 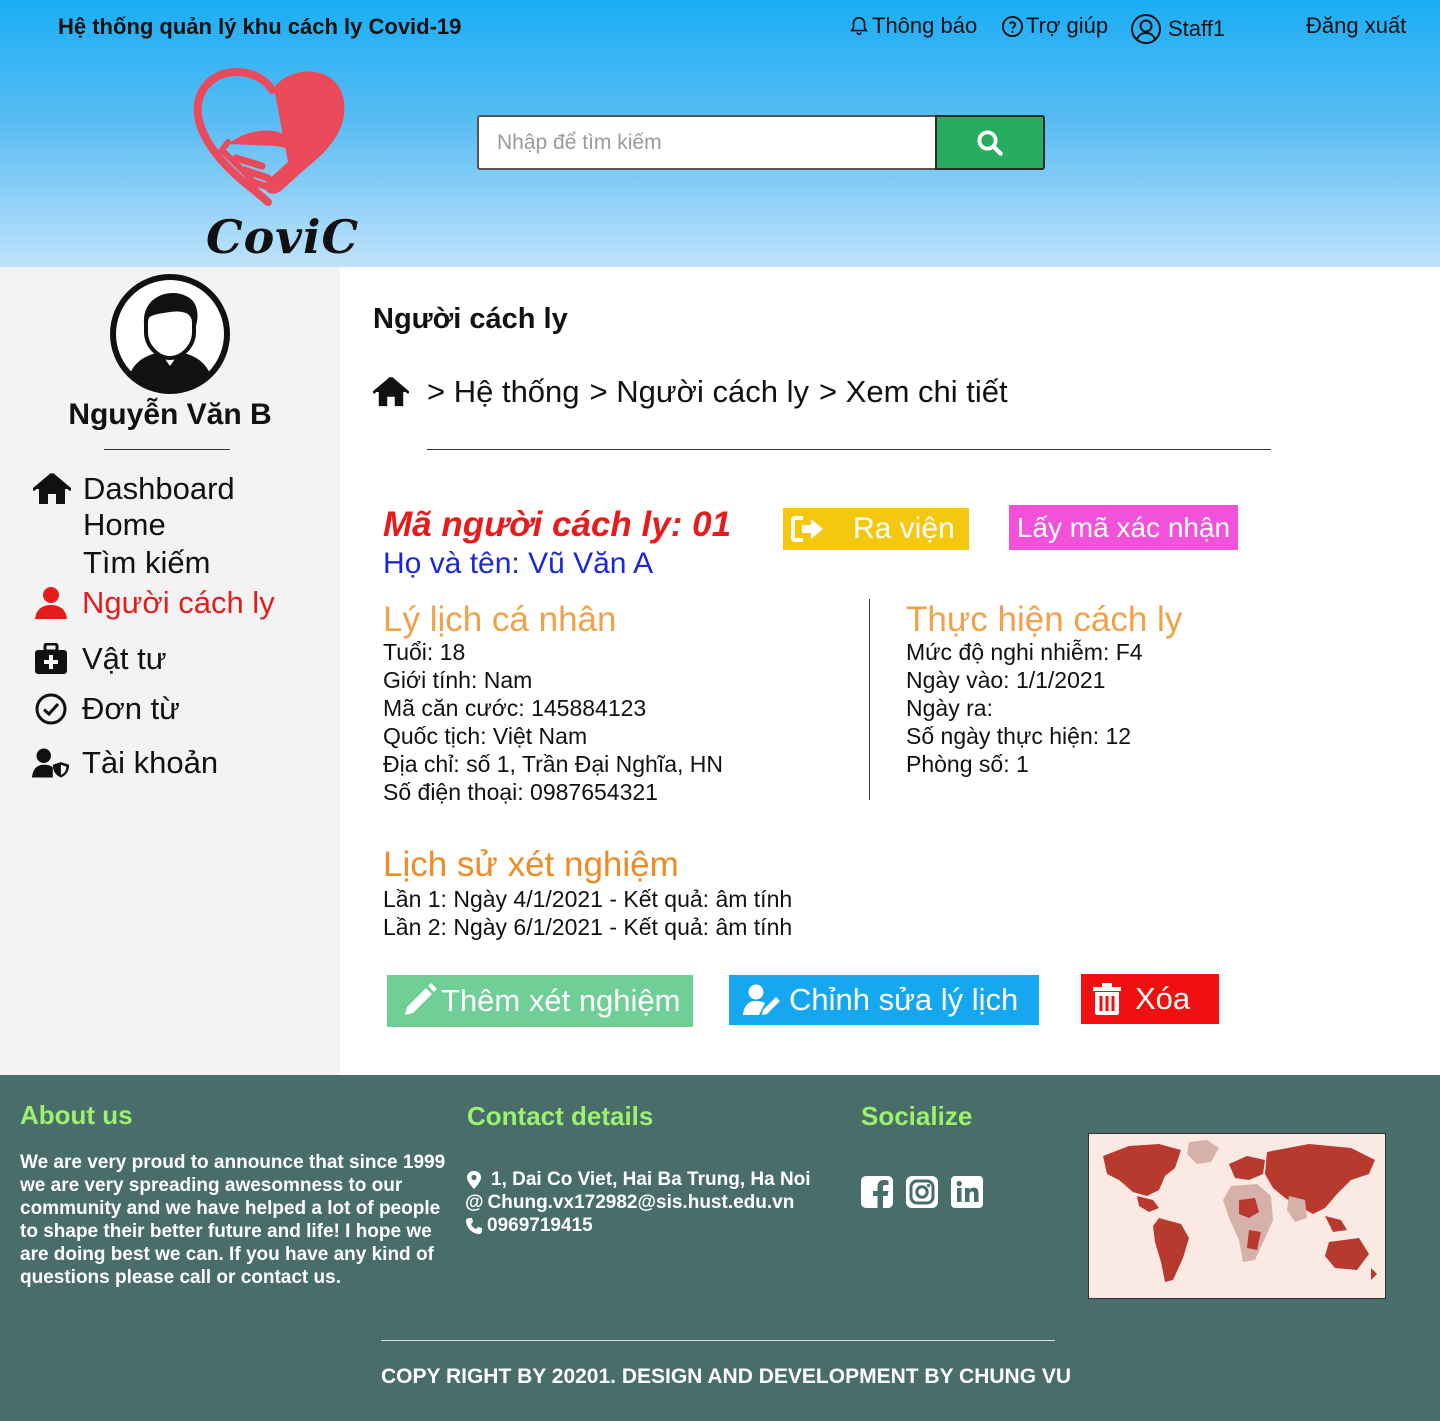 I want to click on main-divider, so click(x=849, y=449).